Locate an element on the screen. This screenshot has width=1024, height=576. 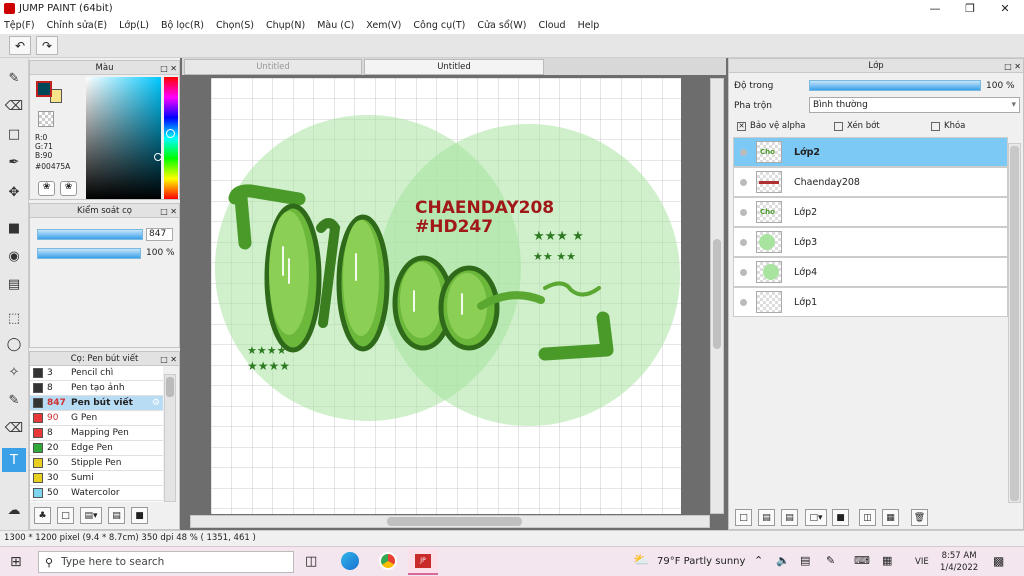
brush-size-value: 847 is located at coordinates (159, 234).